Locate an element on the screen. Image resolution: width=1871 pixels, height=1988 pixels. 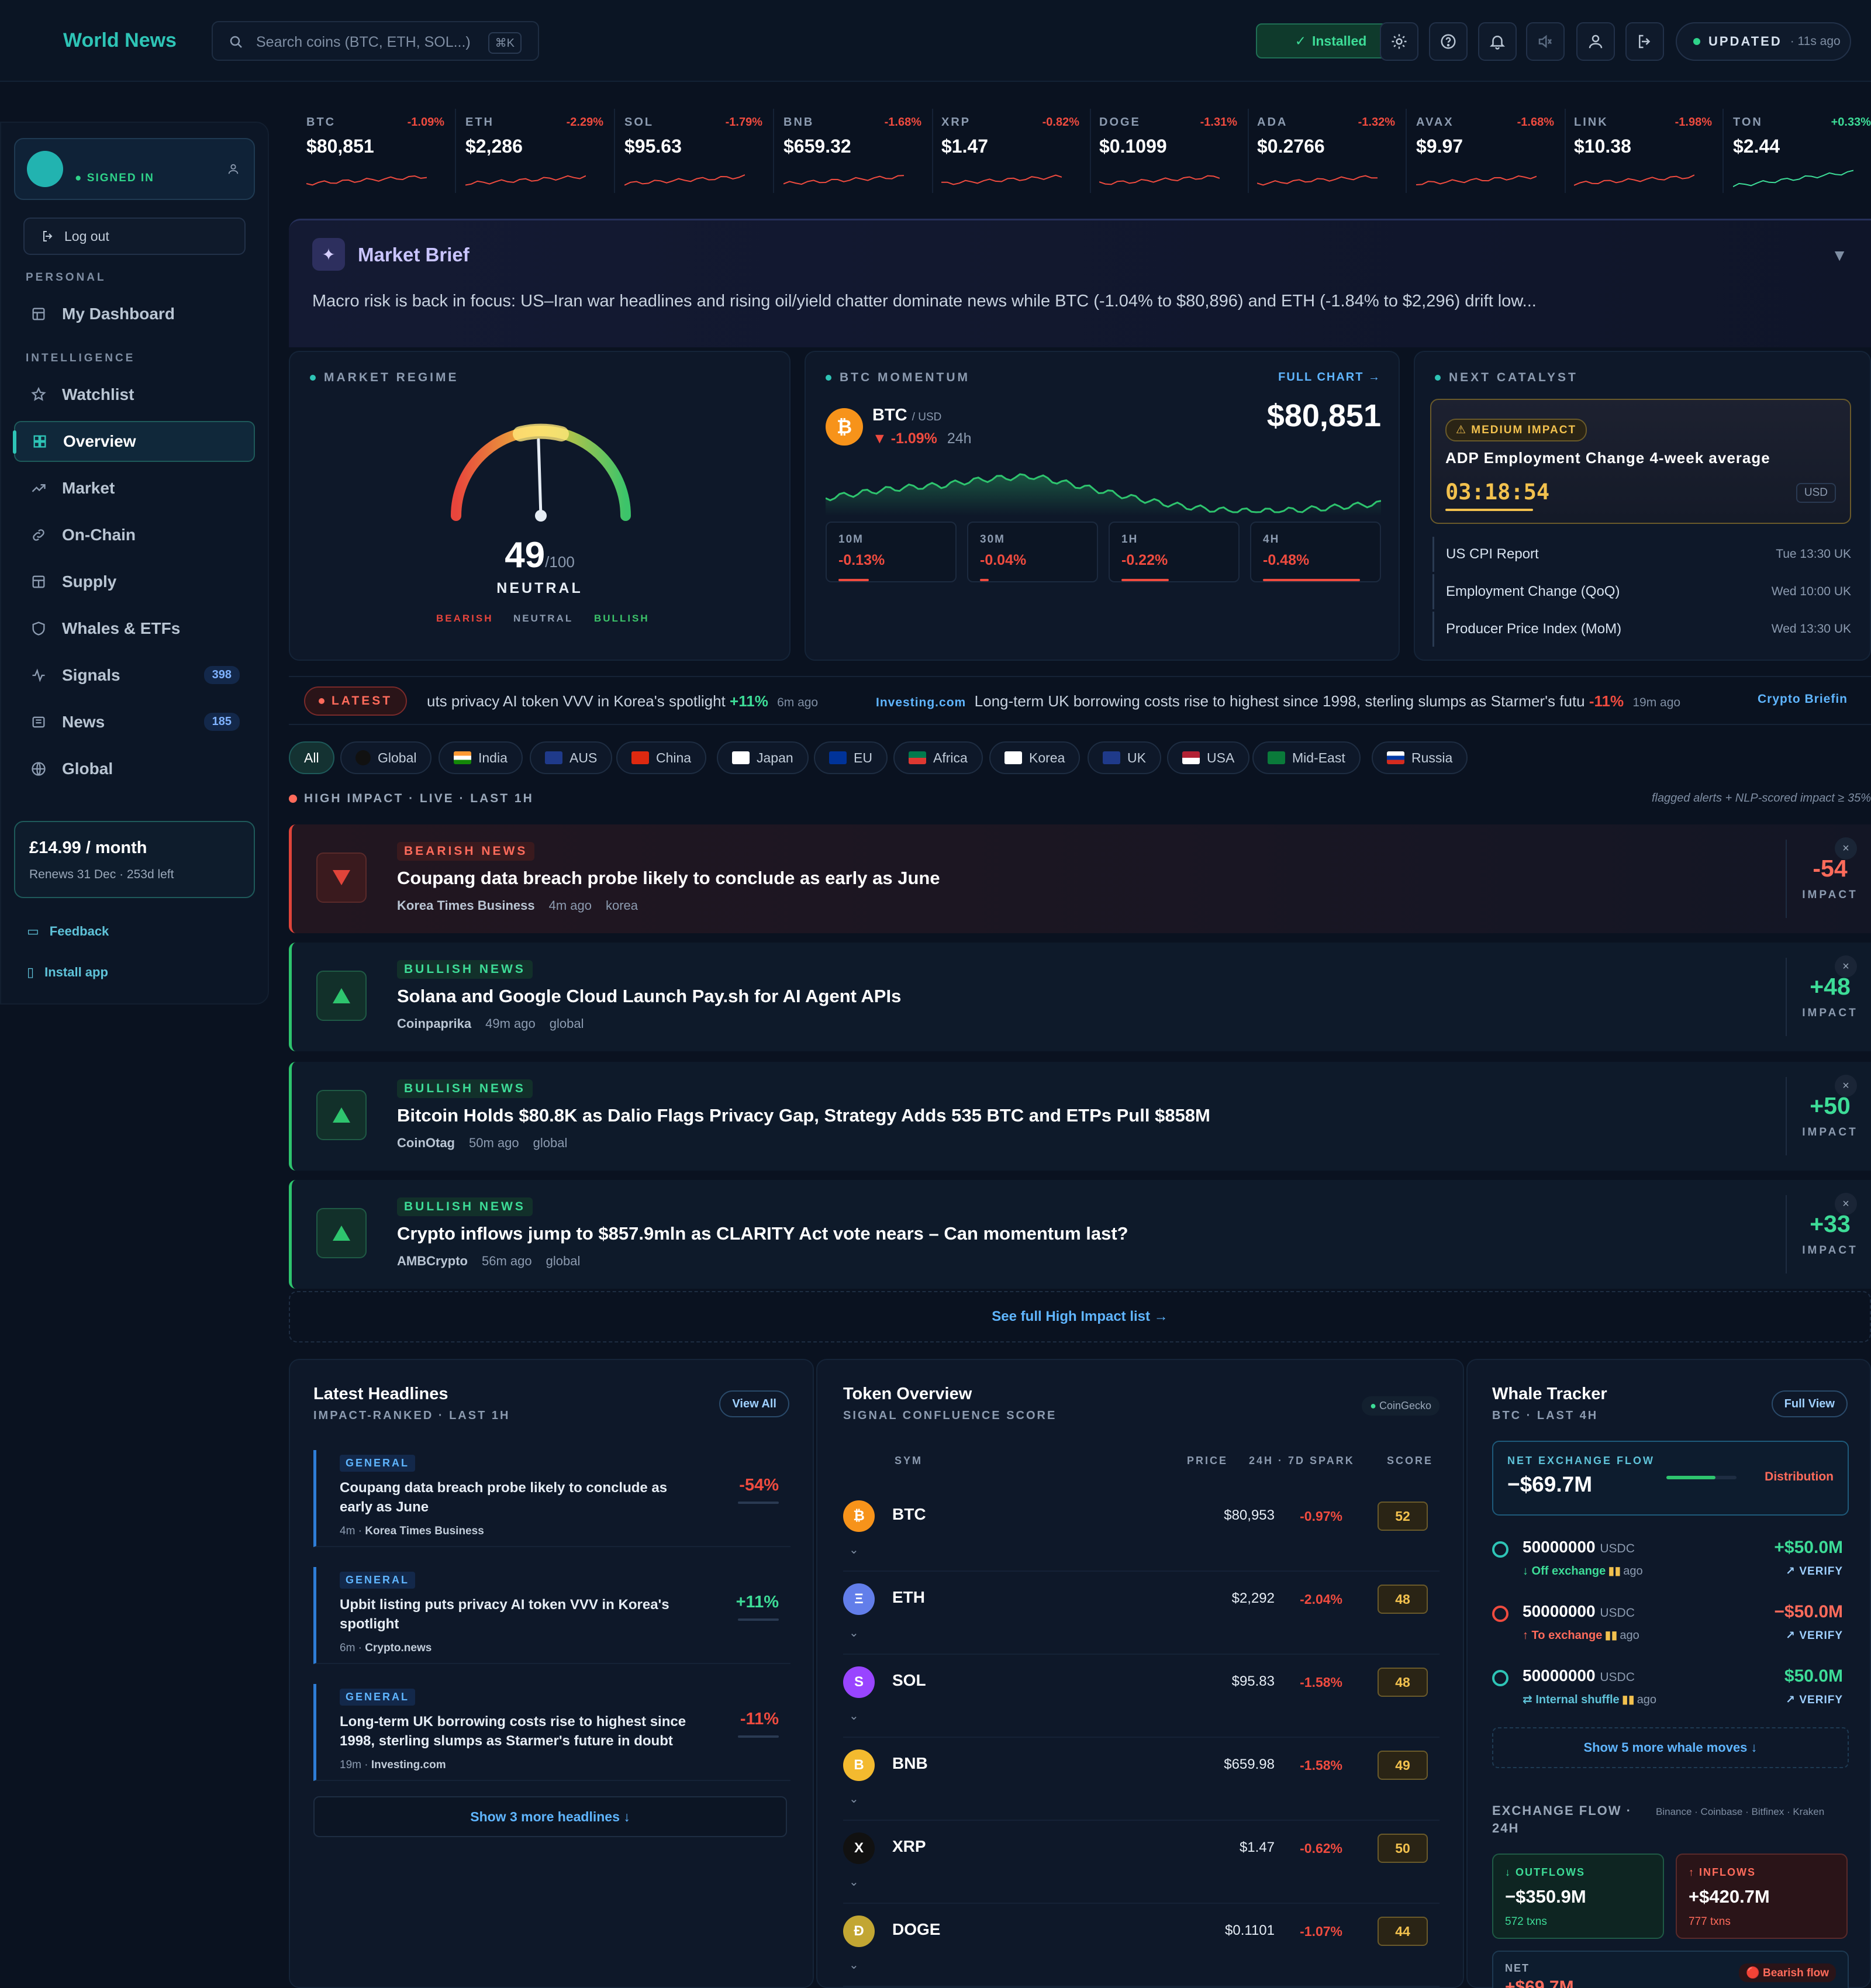
token-row-sol: S SOL $95.83 -1.58% 48 ⌄ is located at coordinates (1141, 1696).